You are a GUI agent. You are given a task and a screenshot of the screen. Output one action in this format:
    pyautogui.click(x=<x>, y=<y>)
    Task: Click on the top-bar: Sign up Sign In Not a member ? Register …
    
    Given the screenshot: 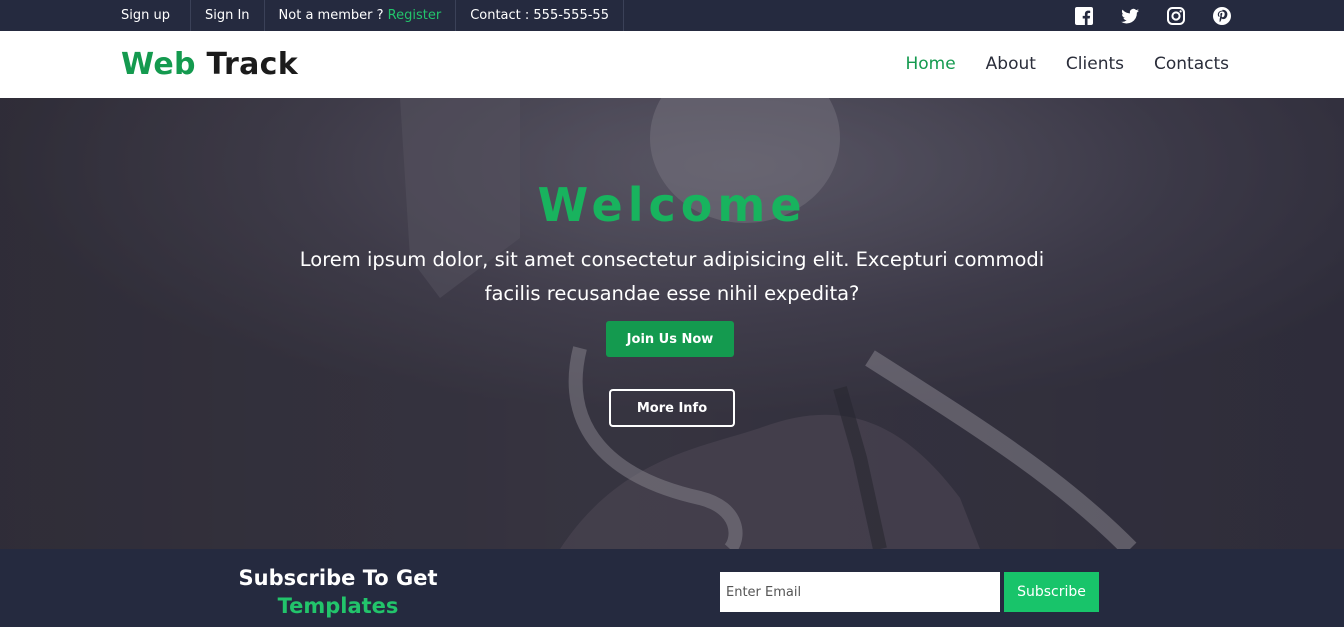 What is the action you would take?
    pyautogui.click(x=672, y=15)
    